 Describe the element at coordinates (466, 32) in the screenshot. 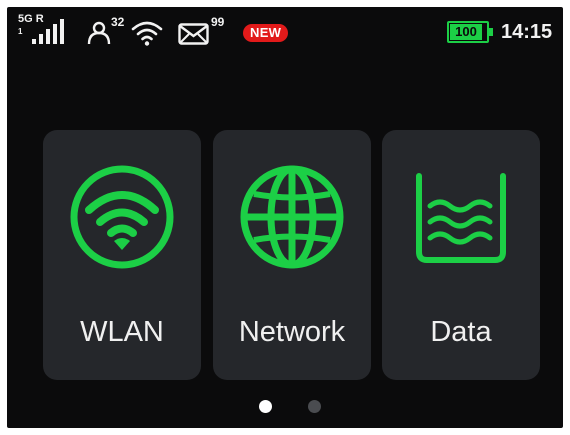

I see `battery-level: 100` at that location.